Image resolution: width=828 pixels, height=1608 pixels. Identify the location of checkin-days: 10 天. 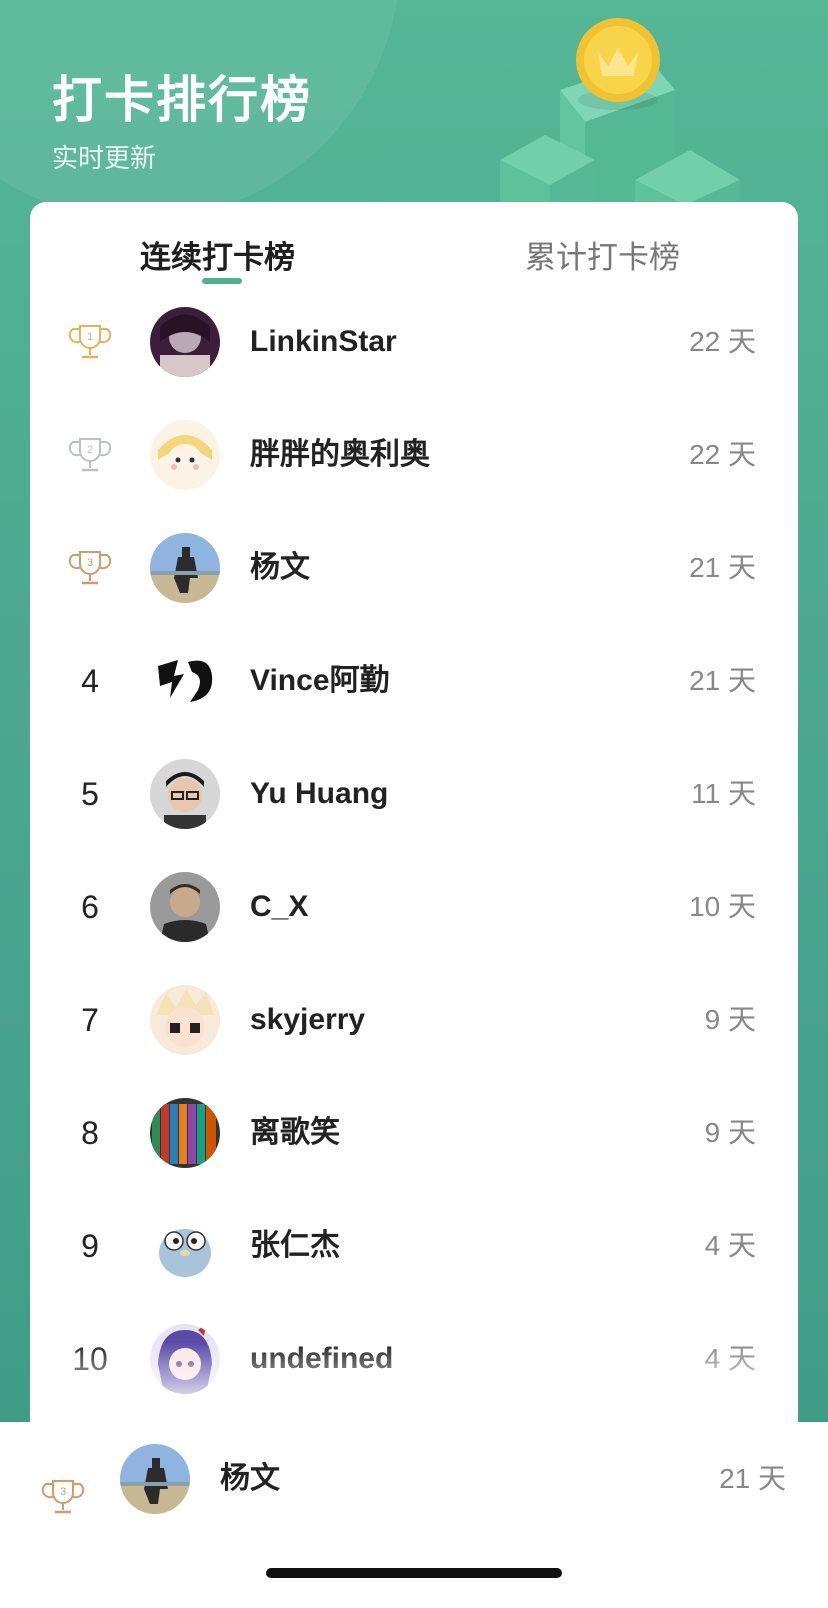
(722, 906).